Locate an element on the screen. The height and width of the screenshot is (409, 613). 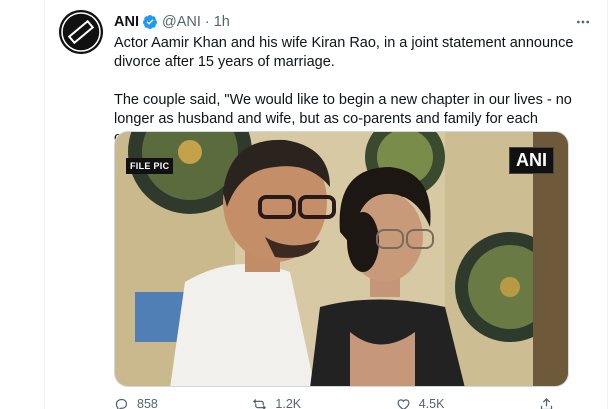
right-rail is located at coordinates (610, 204).